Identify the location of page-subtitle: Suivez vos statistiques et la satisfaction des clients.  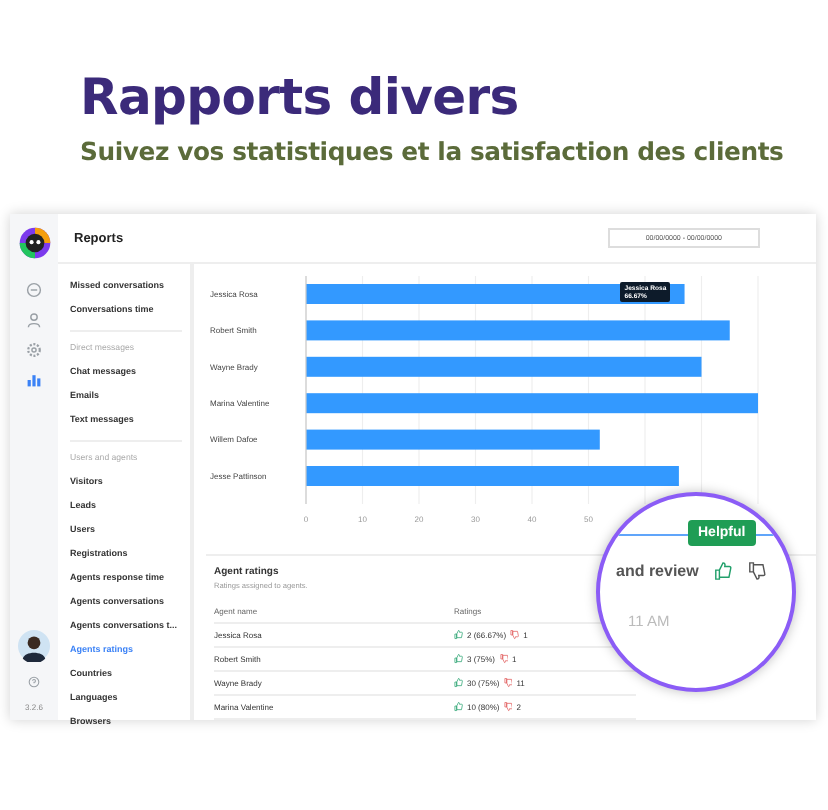
(433, 151).